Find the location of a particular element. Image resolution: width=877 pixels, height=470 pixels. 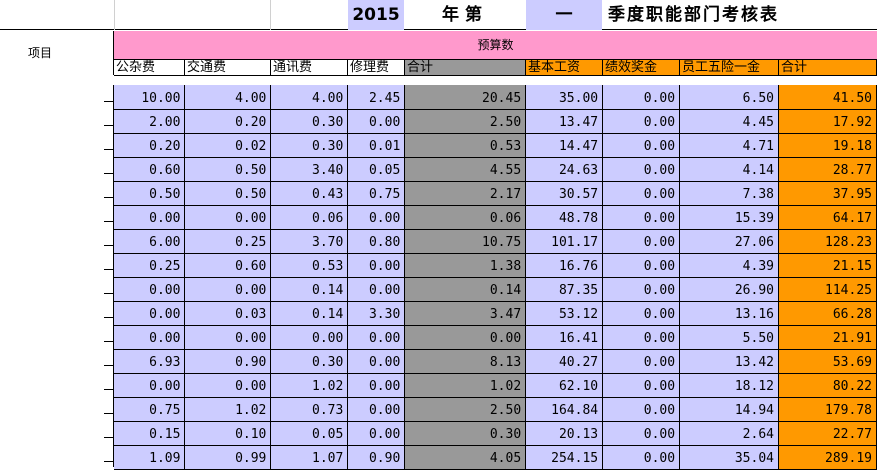

cell-transport-fee: 0.50 is located at coordinates (228, 169).